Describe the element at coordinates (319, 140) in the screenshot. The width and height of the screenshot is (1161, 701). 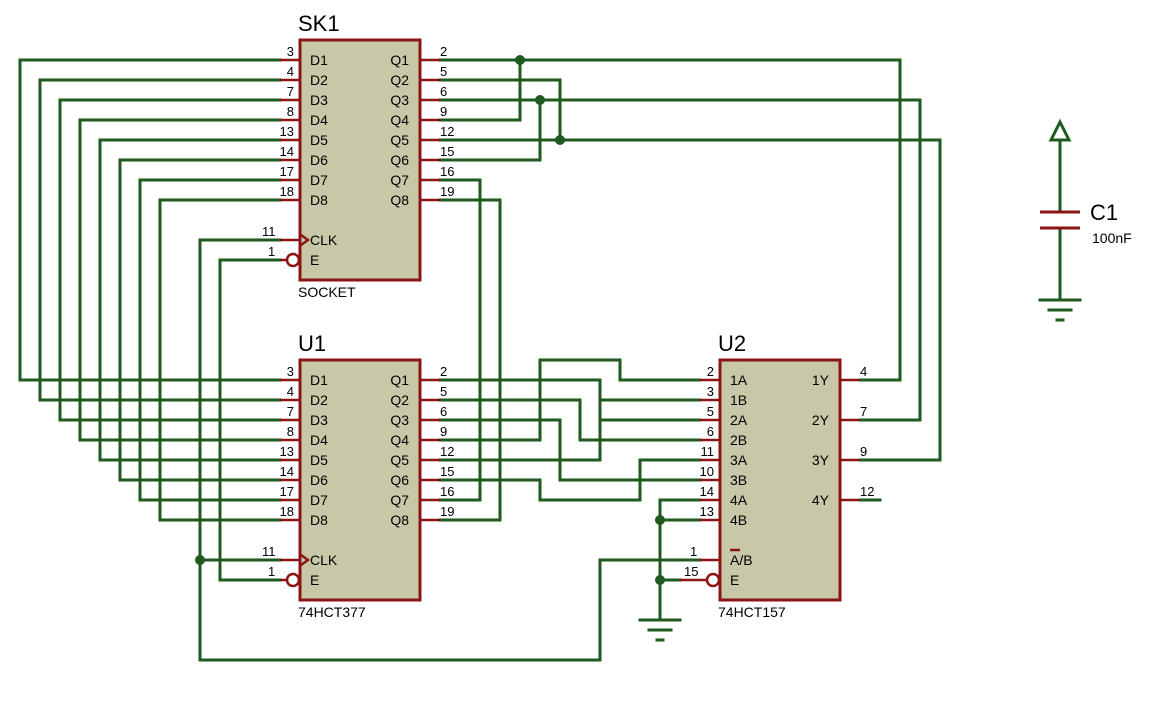
I see `sk1-pin-label: D5` at that location.